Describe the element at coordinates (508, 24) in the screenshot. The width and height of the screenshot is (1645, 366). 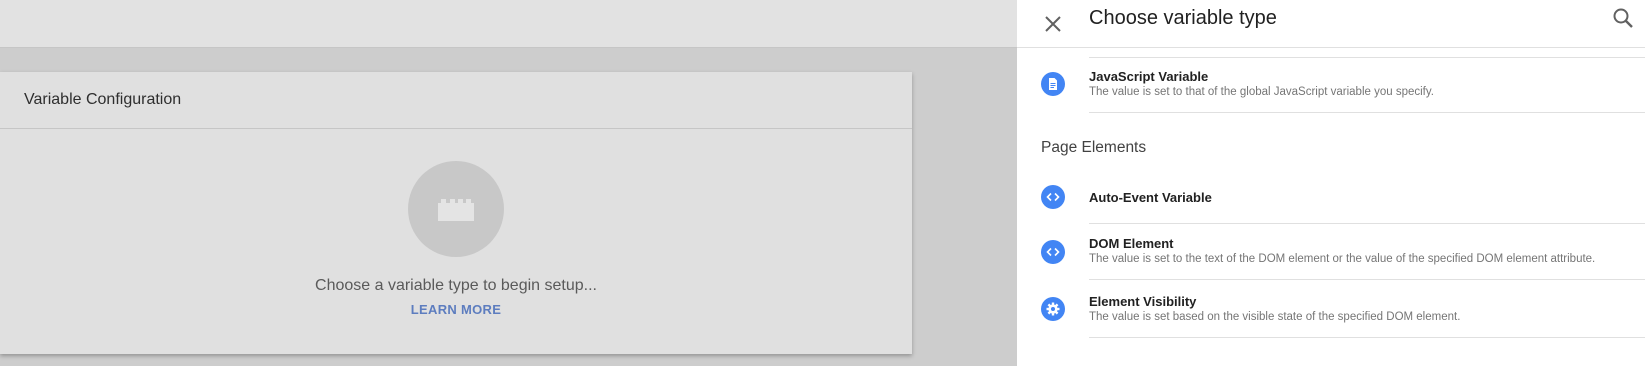
I see `background-toolbar` at that location.